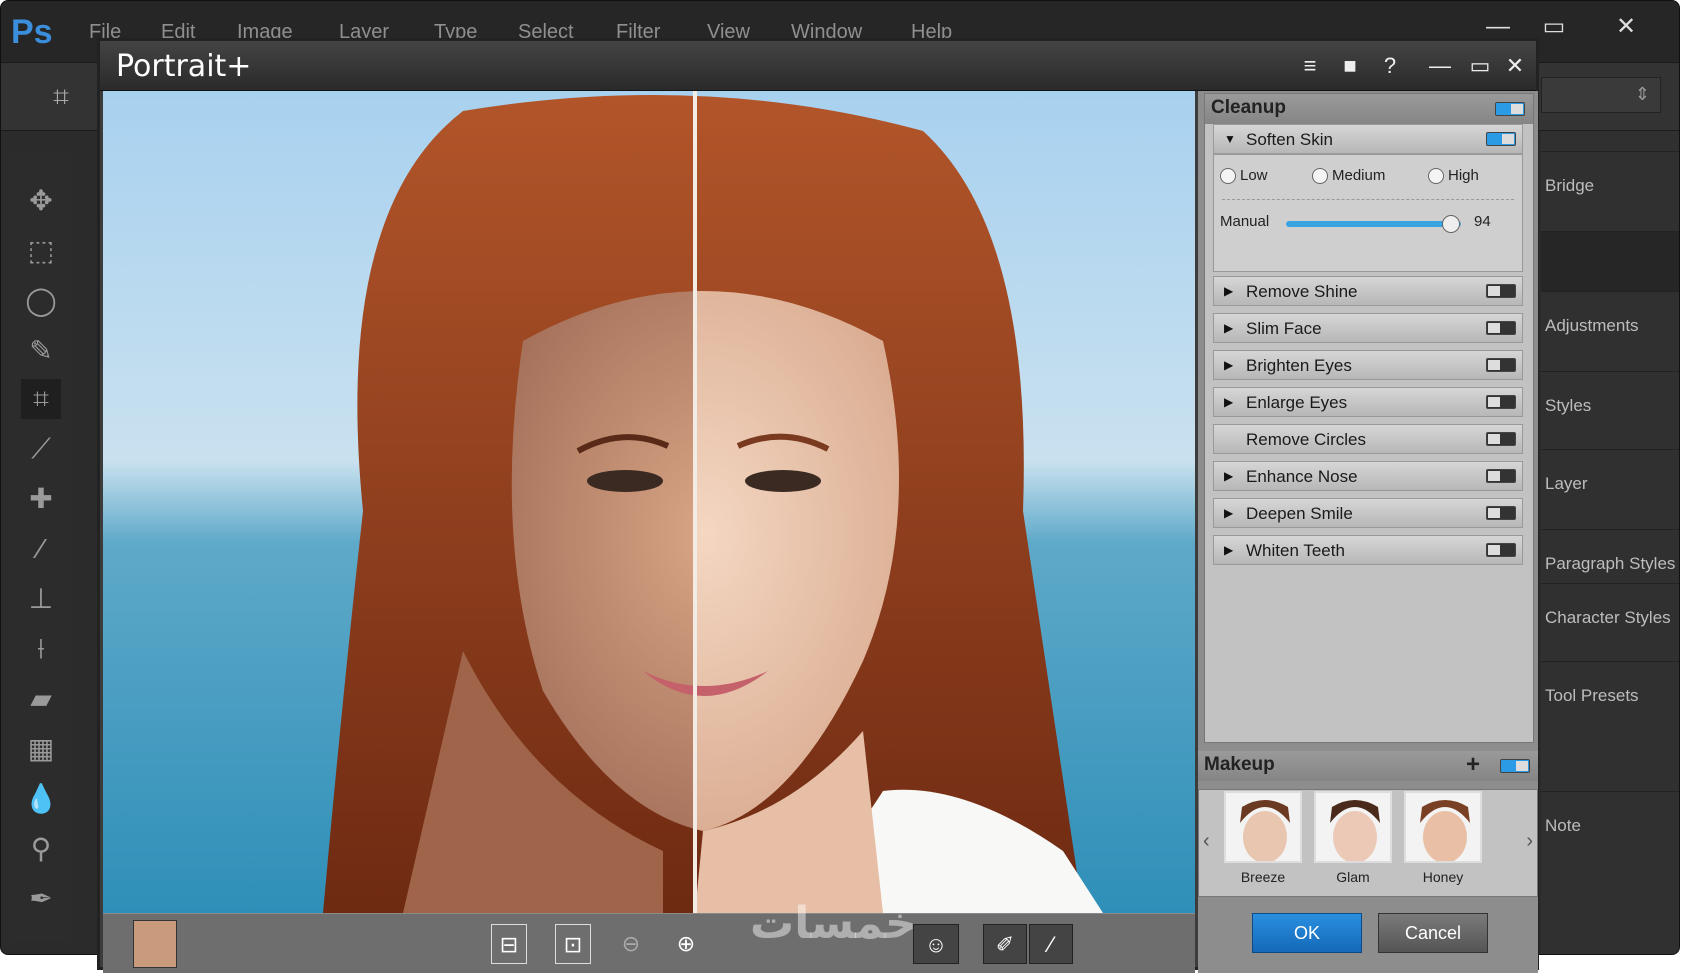 This screenshot has width=1700, height=973. Describe the element at coordinates (1610, 181) in the screenshot. I see `panel-bridge: Bridge` at that location.